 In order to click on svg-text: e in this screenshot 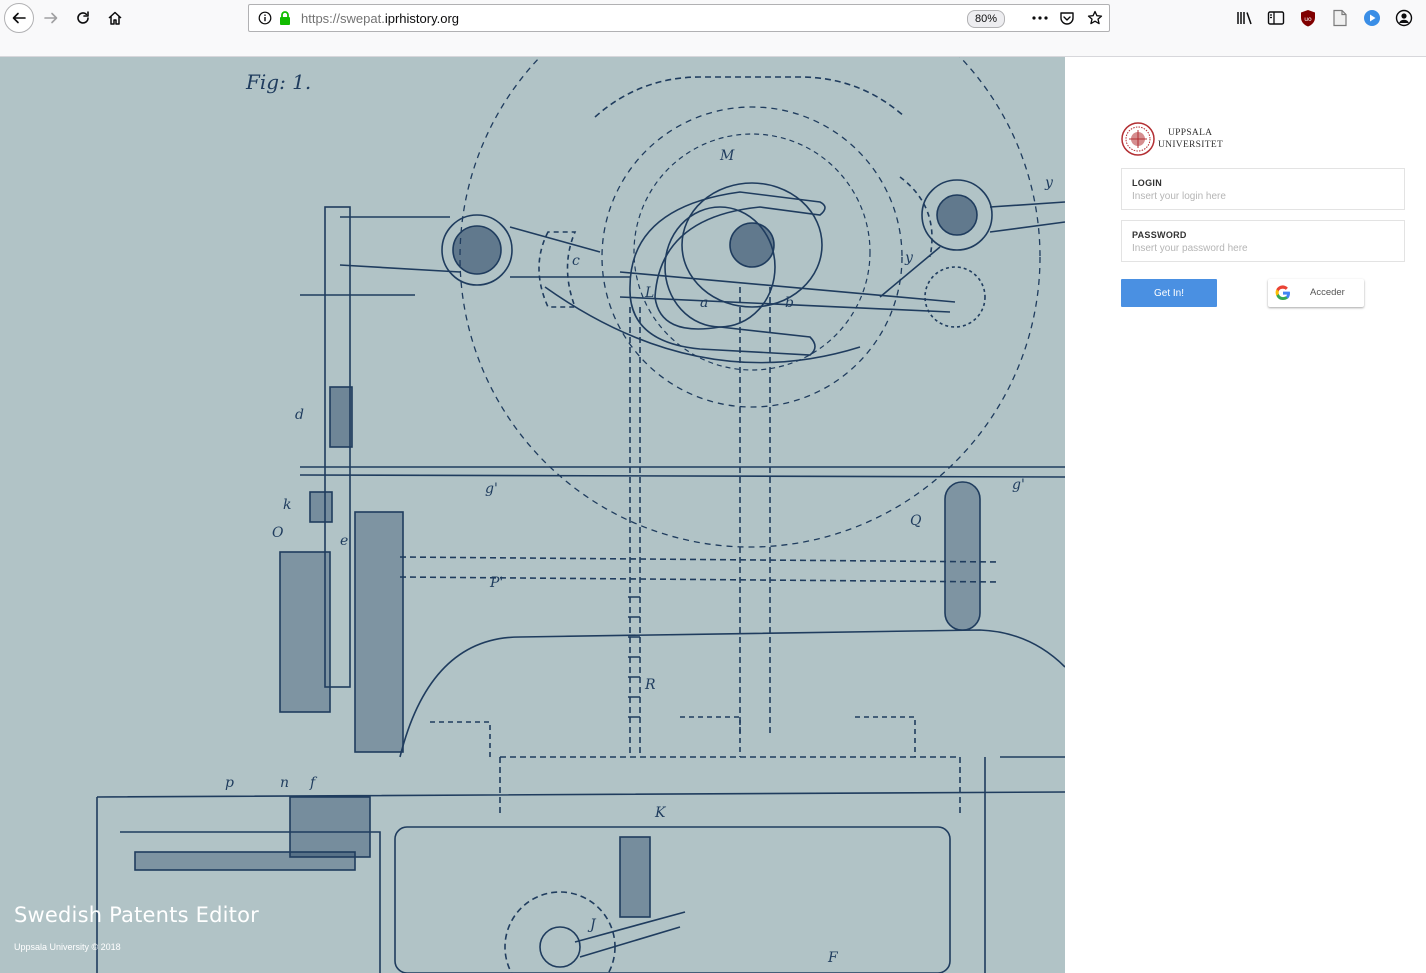, I will do `click(344, 541)`.